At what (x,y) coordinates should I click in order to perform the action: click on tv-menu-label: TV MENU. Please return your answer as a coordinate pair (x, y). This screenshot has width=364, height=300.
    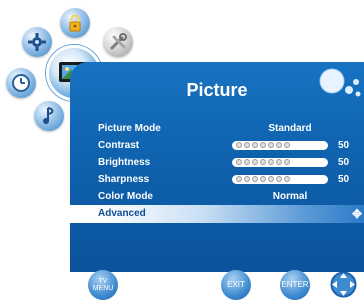
    Looking at the image, I should click on (103, 285).